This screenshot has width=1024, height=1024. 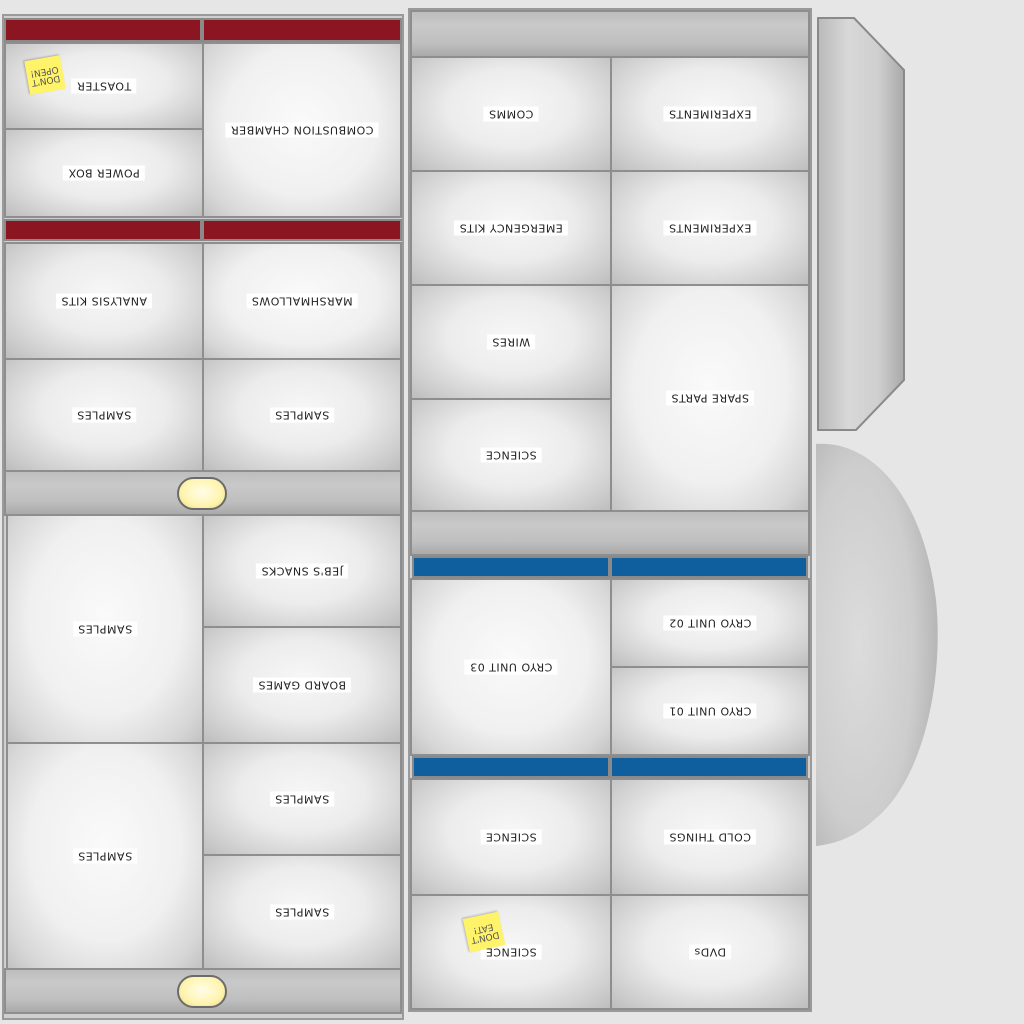 I want to click on locker-label: SPARE PARTS, so click(x=710, y=398).